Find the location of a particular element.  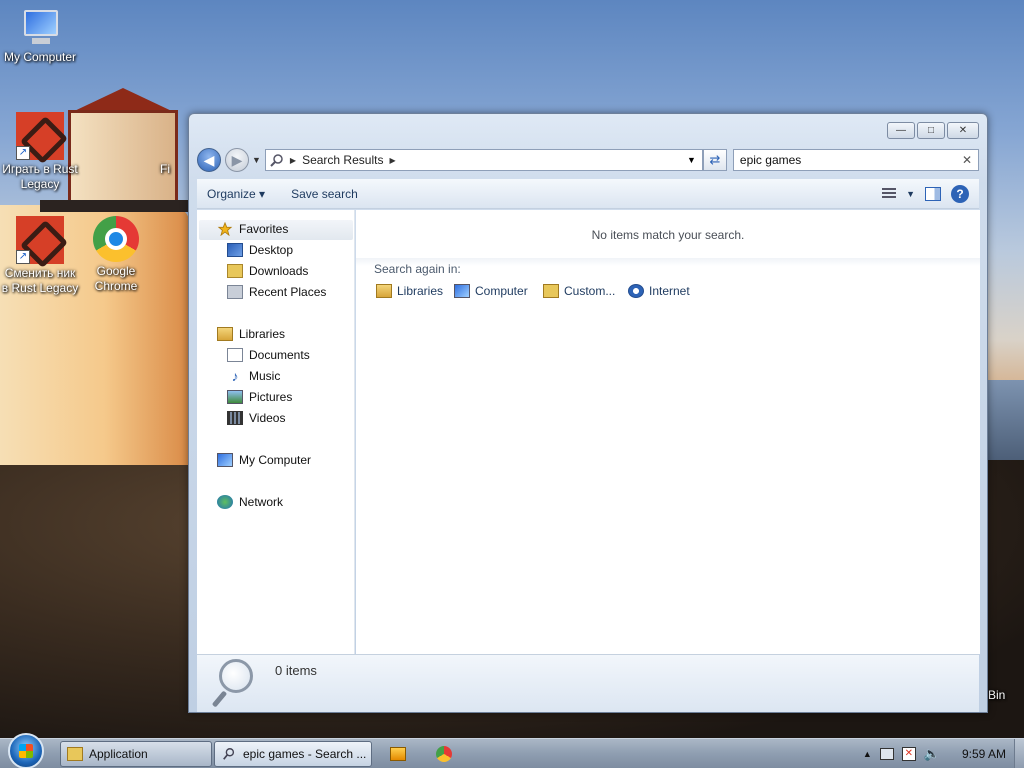

desktop-icon-label: My Computer is located at coordinates (40, 57).